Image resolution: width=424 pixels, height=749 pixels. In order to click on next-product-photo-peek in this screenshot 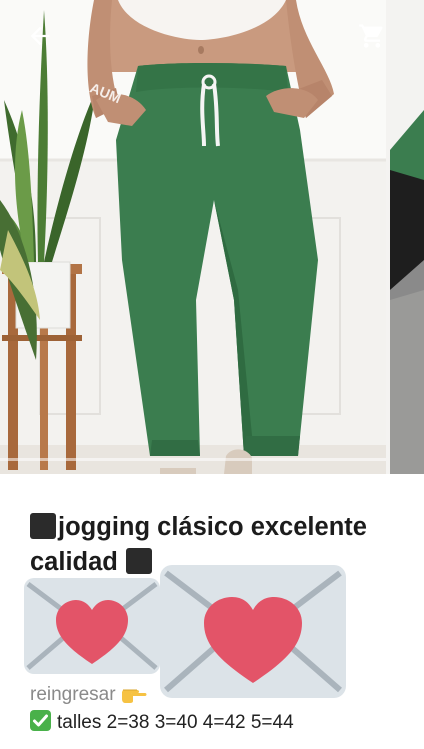, I will do `click(407, 237)`.